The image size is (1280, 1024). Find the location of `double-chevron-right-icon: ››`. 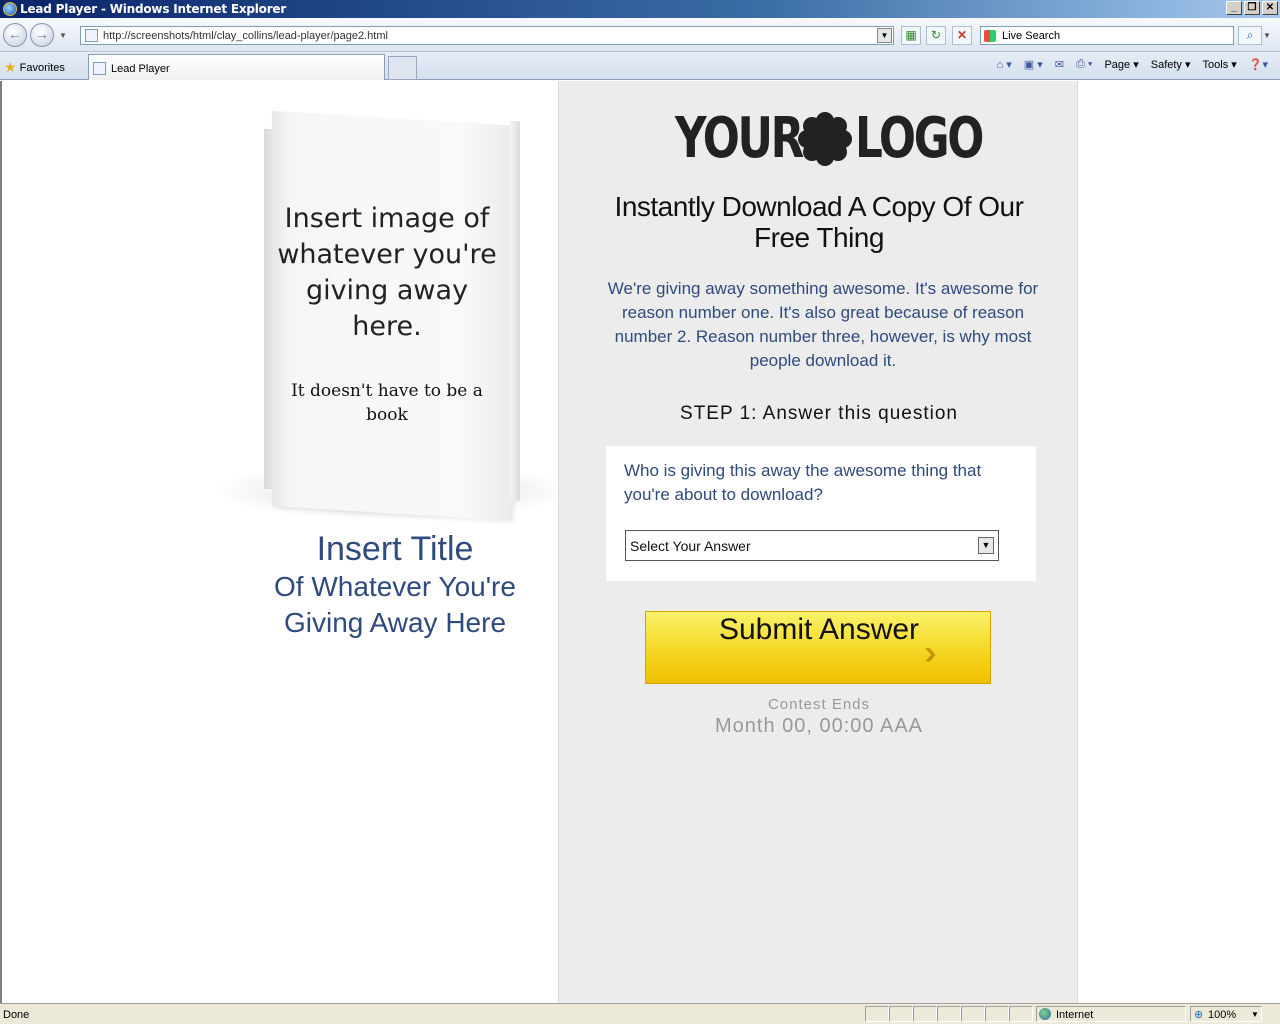

double-chevron-right-icon: ›› is located at coordinates (930, 653).